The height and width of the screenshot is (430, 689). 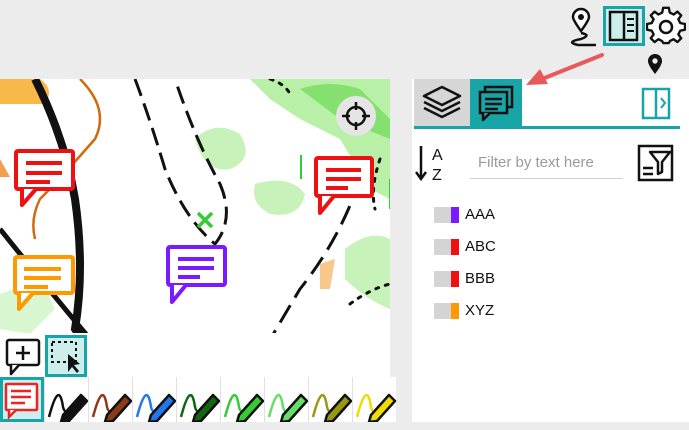 I want to click on note-tool-button, so click(x=22, y=399).